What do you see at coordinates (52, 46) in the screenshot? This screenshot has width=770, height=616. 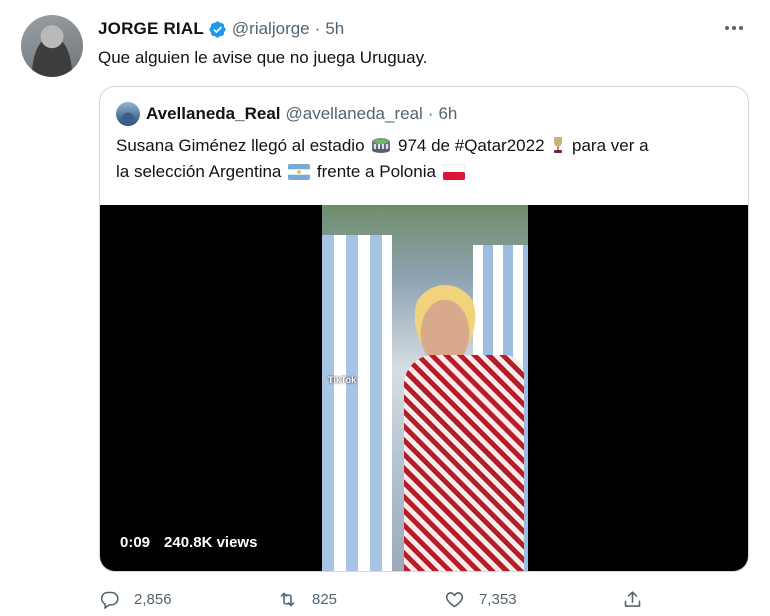 I see `author-avatar` at bounding box center [52, 46].